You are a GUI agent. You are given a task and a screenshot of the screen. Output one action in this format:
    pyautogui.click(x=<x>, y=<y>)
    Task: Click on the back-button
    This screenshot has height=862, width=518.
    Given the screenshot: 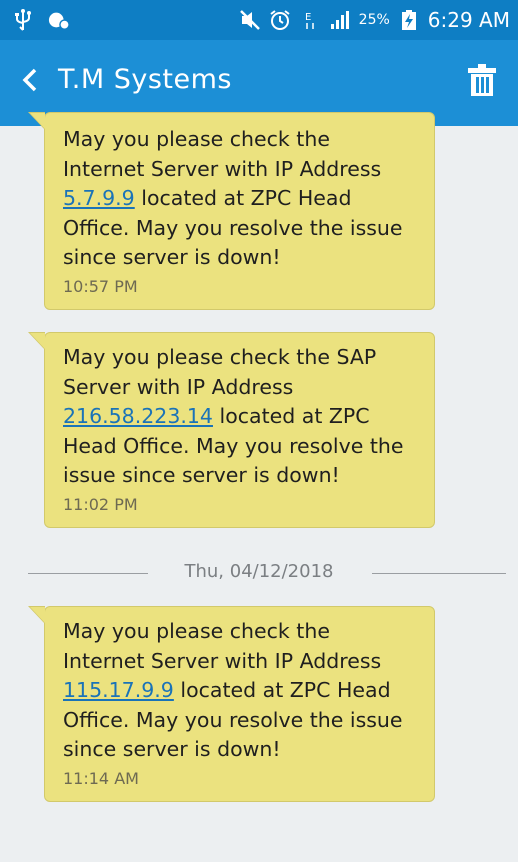 What is the action you would take?
    pyautogui.click(x=30, y=82)
    